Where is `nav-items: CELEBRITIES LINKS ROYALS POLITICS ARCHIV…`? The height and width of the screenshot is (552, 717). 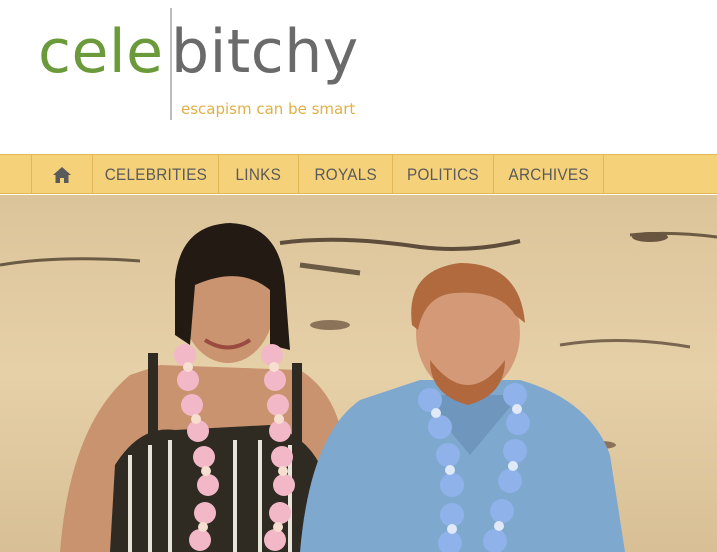
nav-items: CELEBRITIES LINKS ROYALS POLITICS ARCHIV… is located at coordinates (317, 174).